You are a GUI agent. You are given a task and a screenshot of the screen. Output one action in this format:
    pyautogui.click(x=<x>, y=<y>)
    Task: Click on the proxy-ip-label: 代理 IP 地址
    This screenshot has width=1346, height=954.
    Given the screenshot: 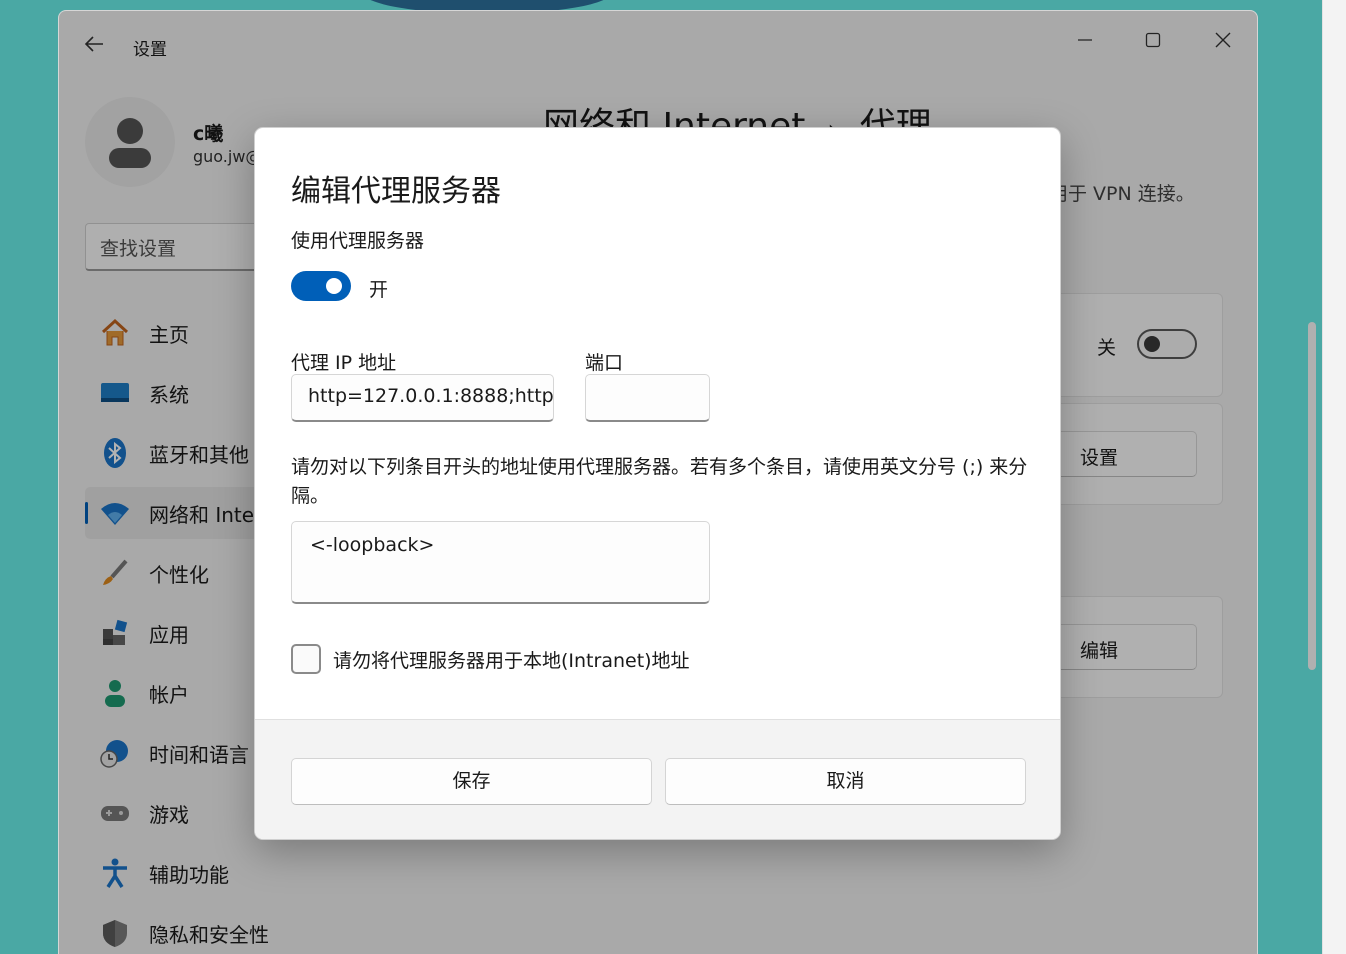 What is the action you would take?
    pyautogui.click(x=344, y=363)
    